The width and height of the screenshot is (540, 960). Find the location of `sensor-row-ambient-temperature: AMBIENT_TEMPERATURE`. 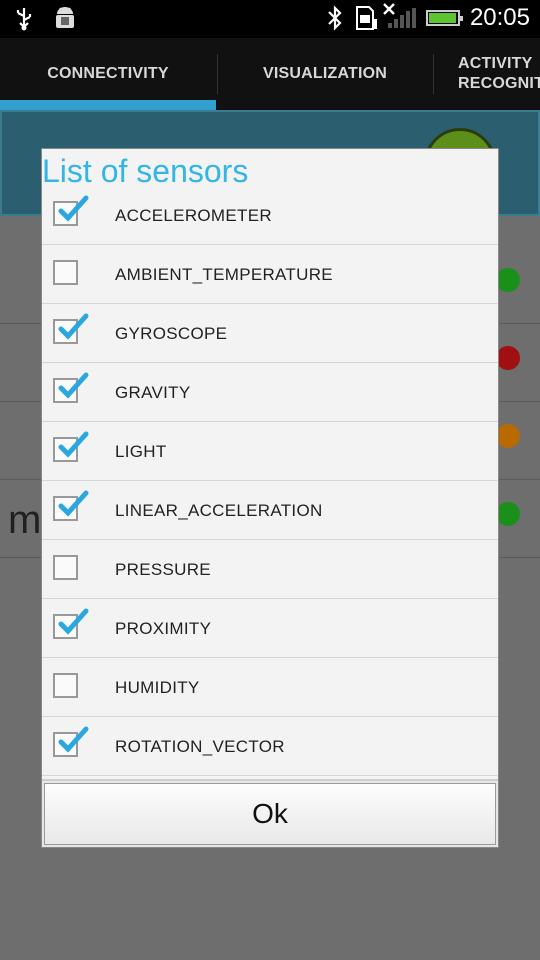

sensor-row-ambient-temperature: AMBIENT_TEMPERATURE is located at coordinates (270, 274).